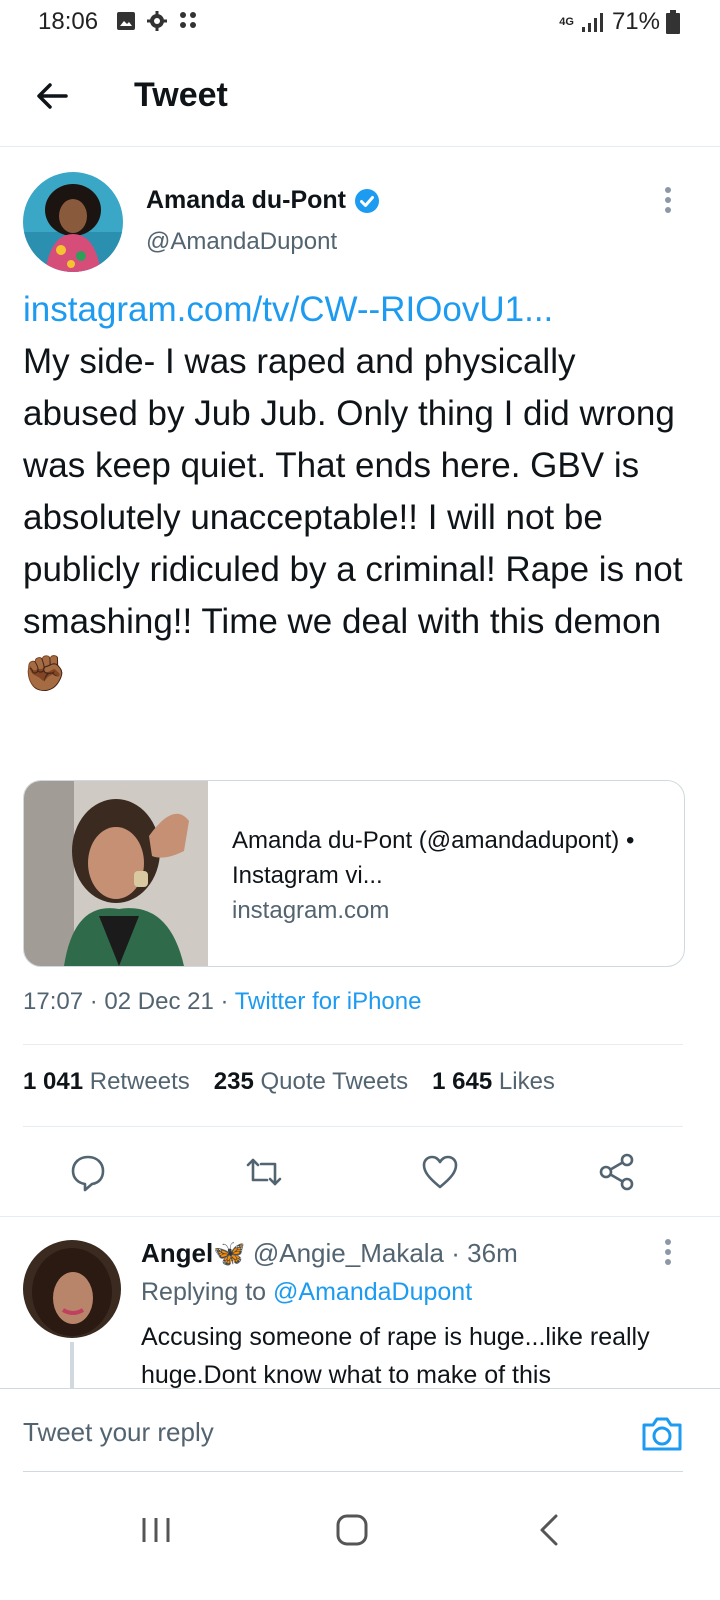 The width and height of the screenshot is (720, 1600). I want to click on retweets-stat: 1 041 Retweets, so click(106, 1082).